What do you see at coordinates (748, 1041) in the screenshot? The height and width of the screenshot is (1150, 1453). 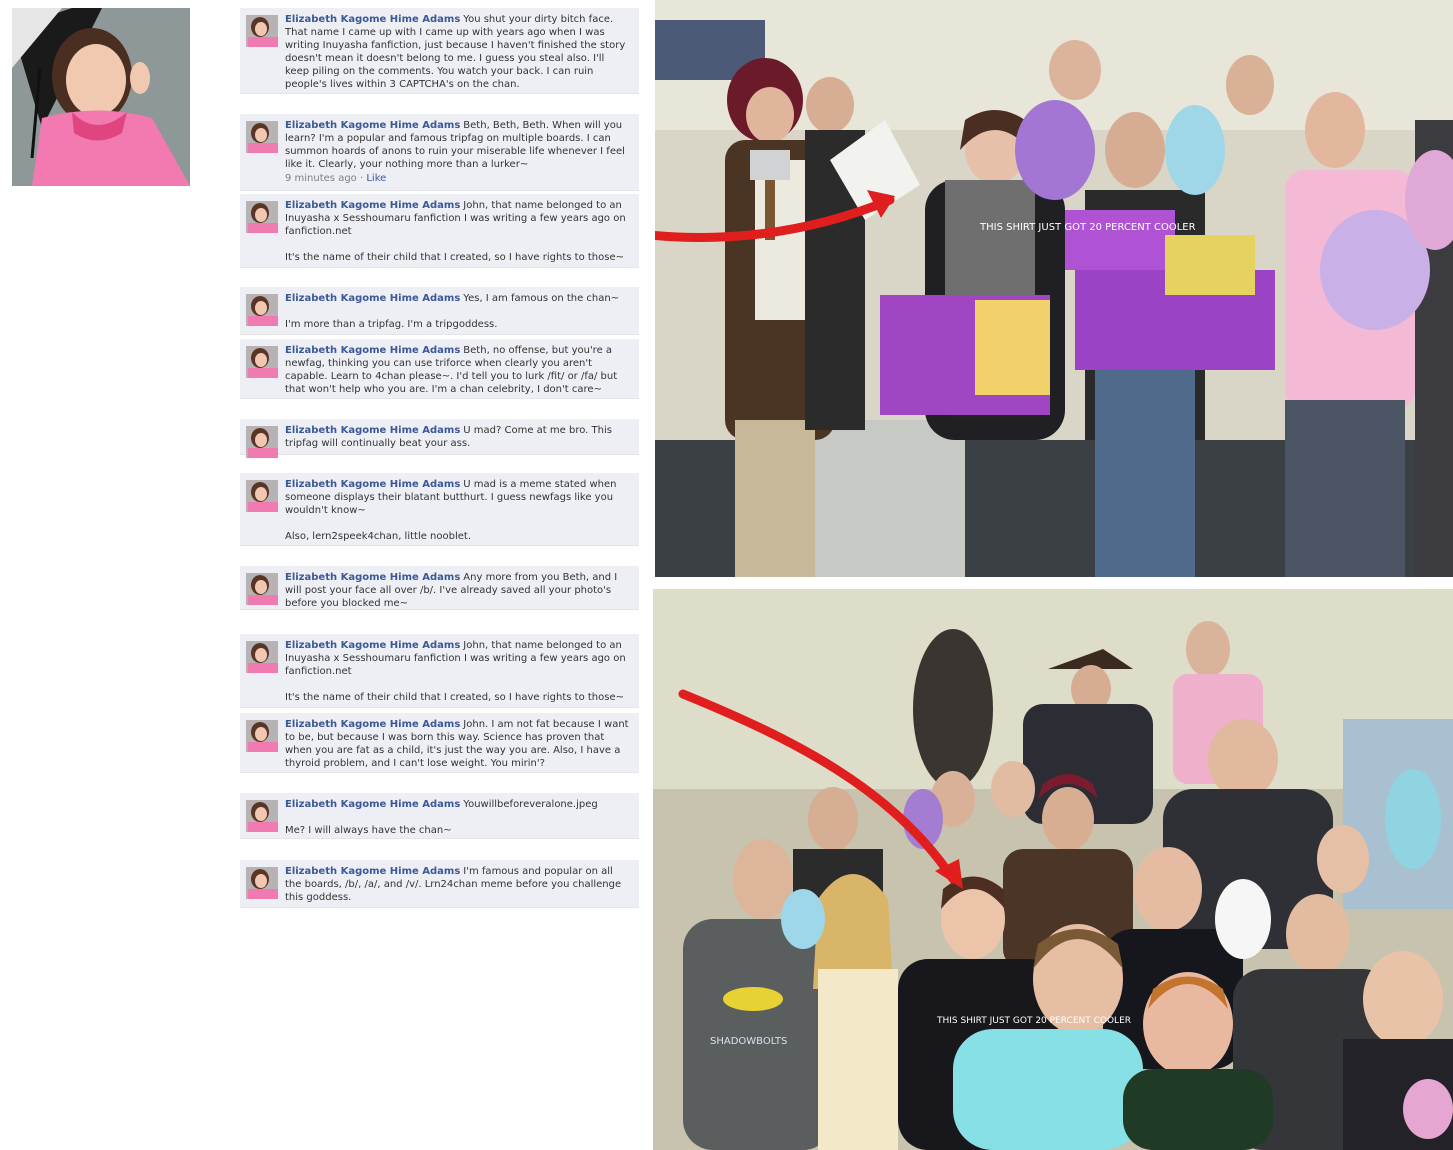 I see `shirt-logo-text: SHADOWBOLTS` at bounding box center [748, 1041].